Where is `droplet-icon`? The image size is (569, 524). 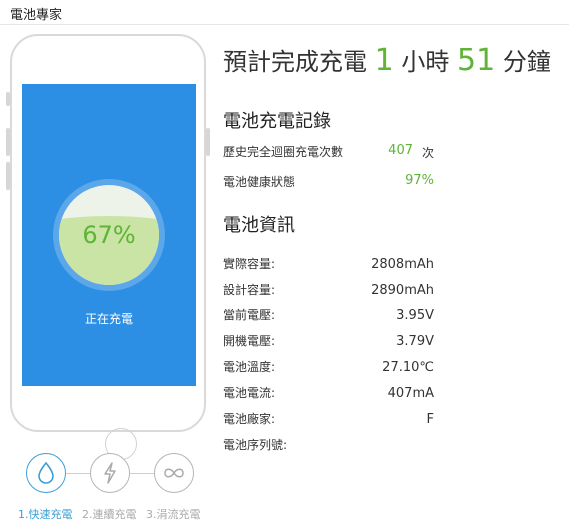
droplet-icon is located at coordinates (46, 472).